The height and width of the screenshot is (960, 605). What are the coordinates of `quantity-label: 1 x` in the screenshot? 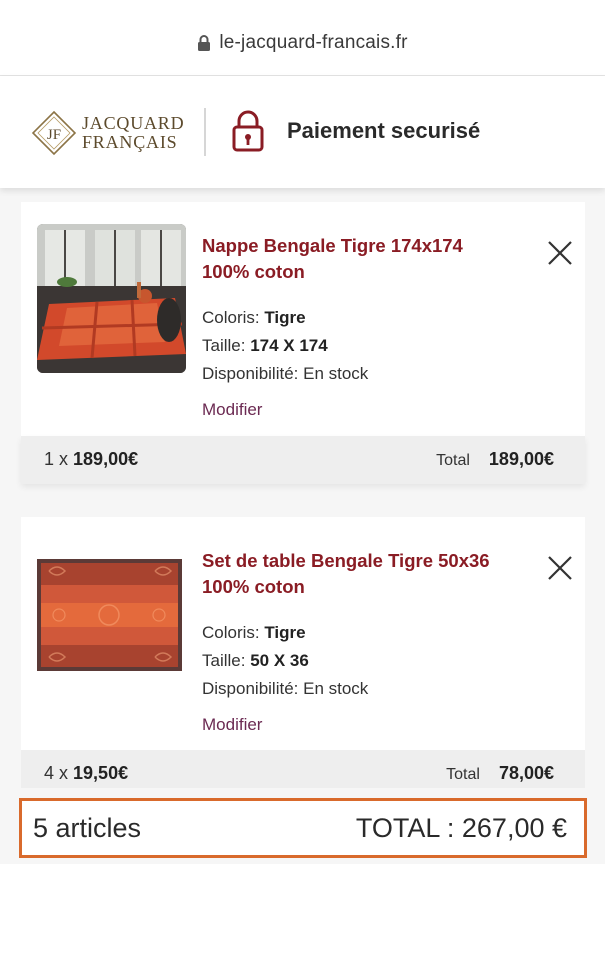 It's located at (56, 459).